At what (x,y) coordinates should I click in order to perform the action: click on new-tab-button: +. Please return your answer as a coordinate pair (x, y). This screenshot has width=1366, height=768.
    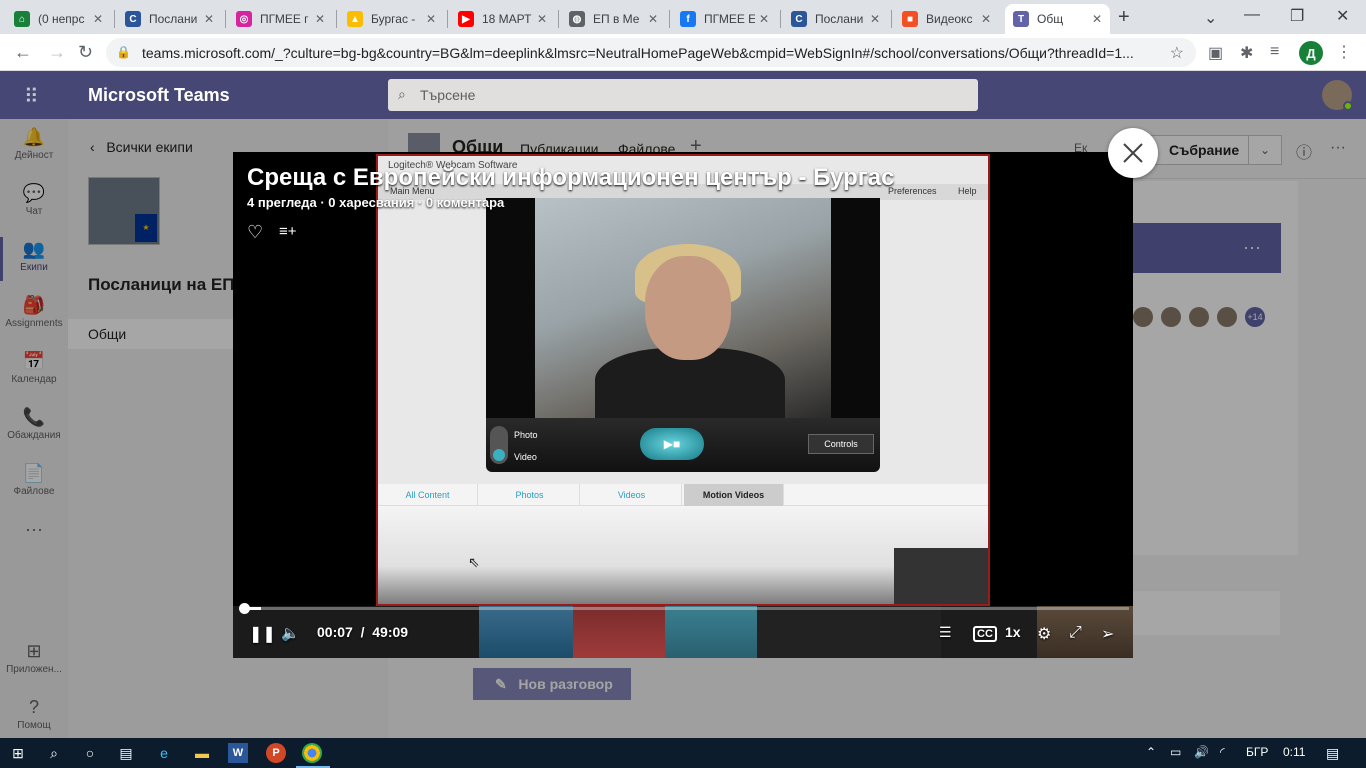
    Looking at the image, I should click on (1124, 17).